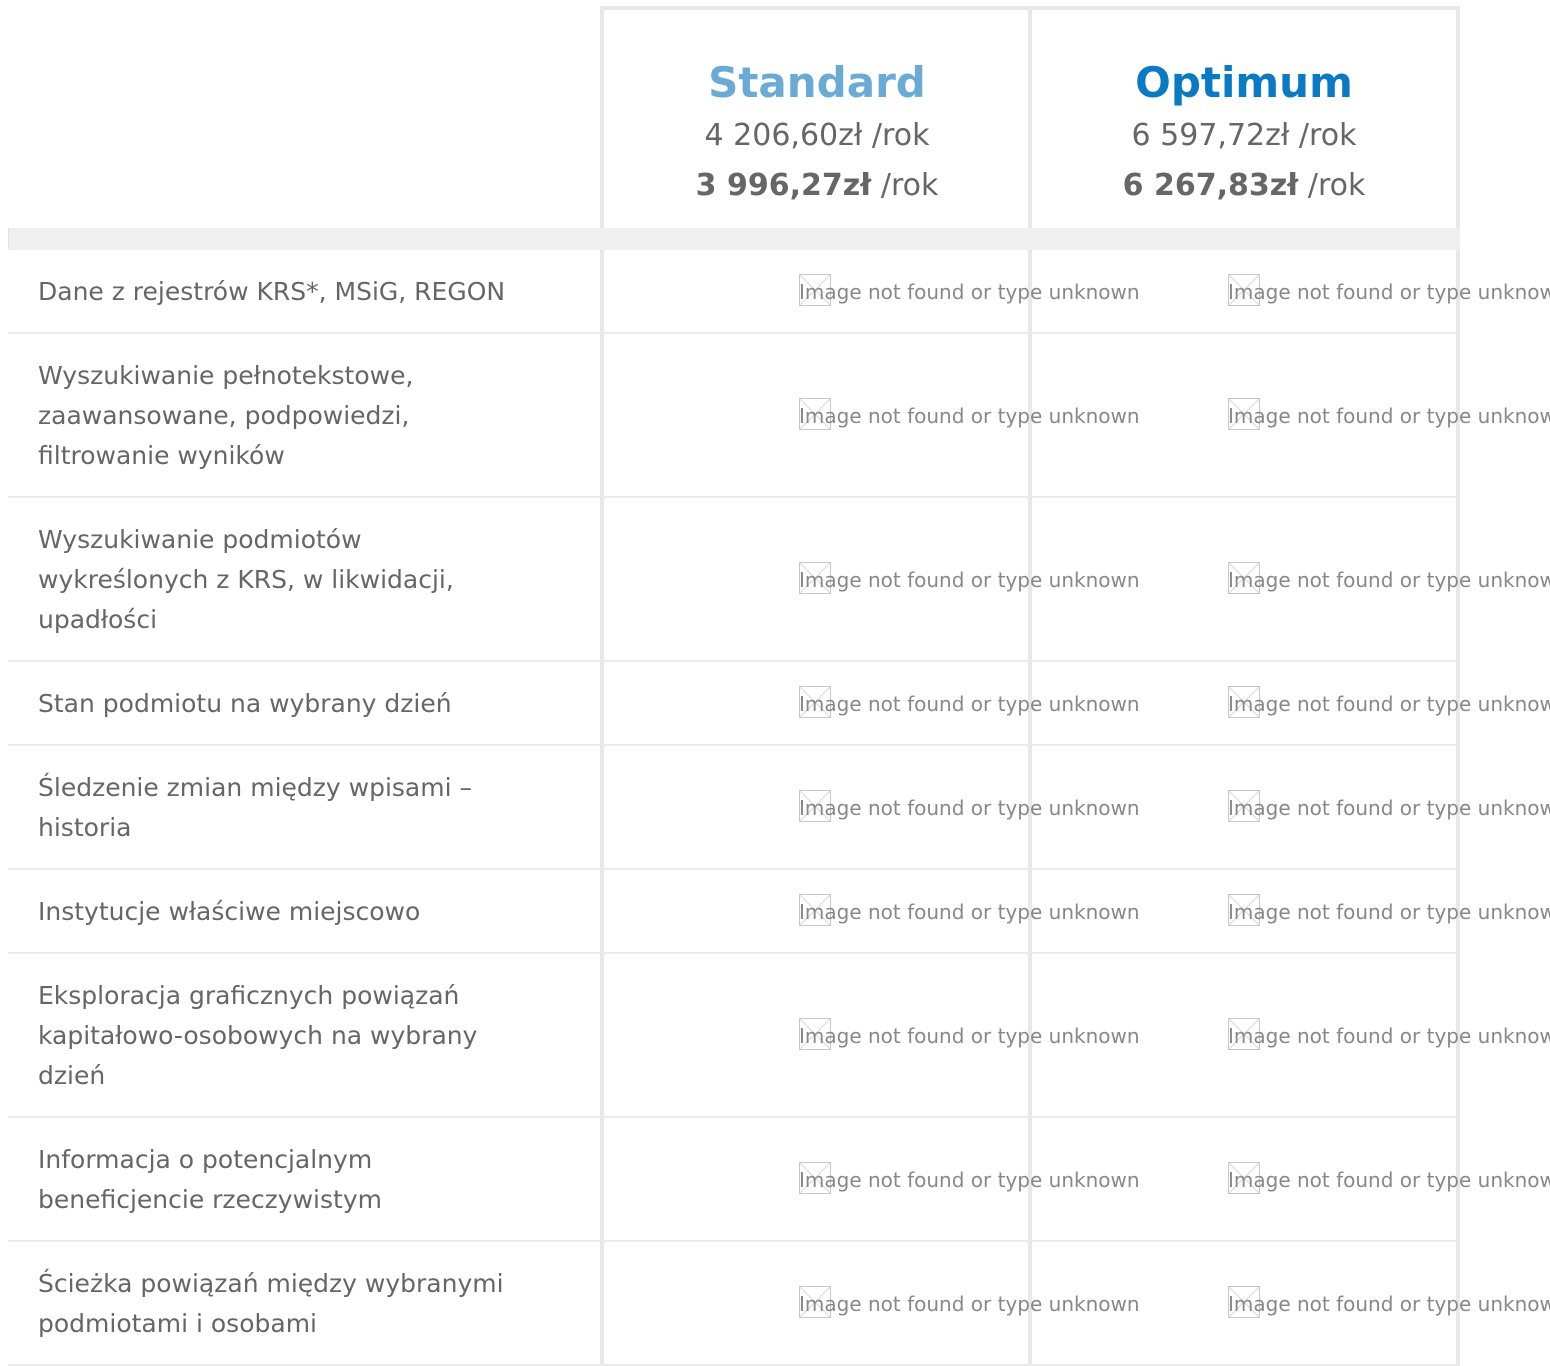 The width and height of the screenshot is (1550, 1366). What do you see at coordinates (905, 185) in the screenshot?
I see `plan-standard-price-discount-suffix: /rok` at bounding box center [905, 185].